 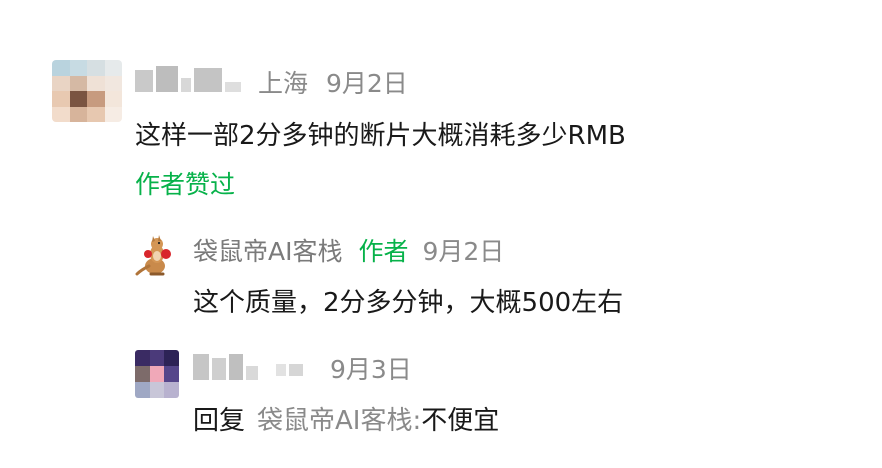 What do you see at coordinates (348, 250) in the screenshot?
I see `reply1-header: 袋鼠帝AI客栈 作者 9月2日` at bounding box center [348, 250].